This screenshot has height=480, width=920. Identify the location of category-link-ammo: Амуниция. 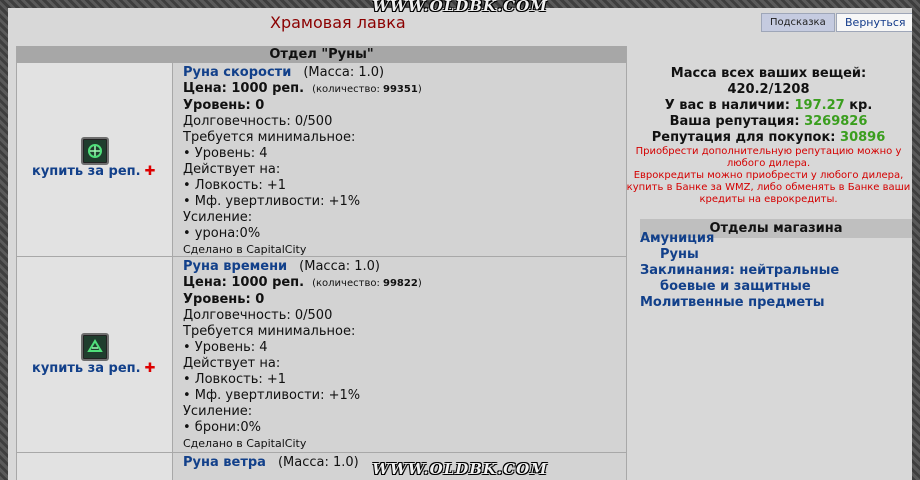
(677, 238).